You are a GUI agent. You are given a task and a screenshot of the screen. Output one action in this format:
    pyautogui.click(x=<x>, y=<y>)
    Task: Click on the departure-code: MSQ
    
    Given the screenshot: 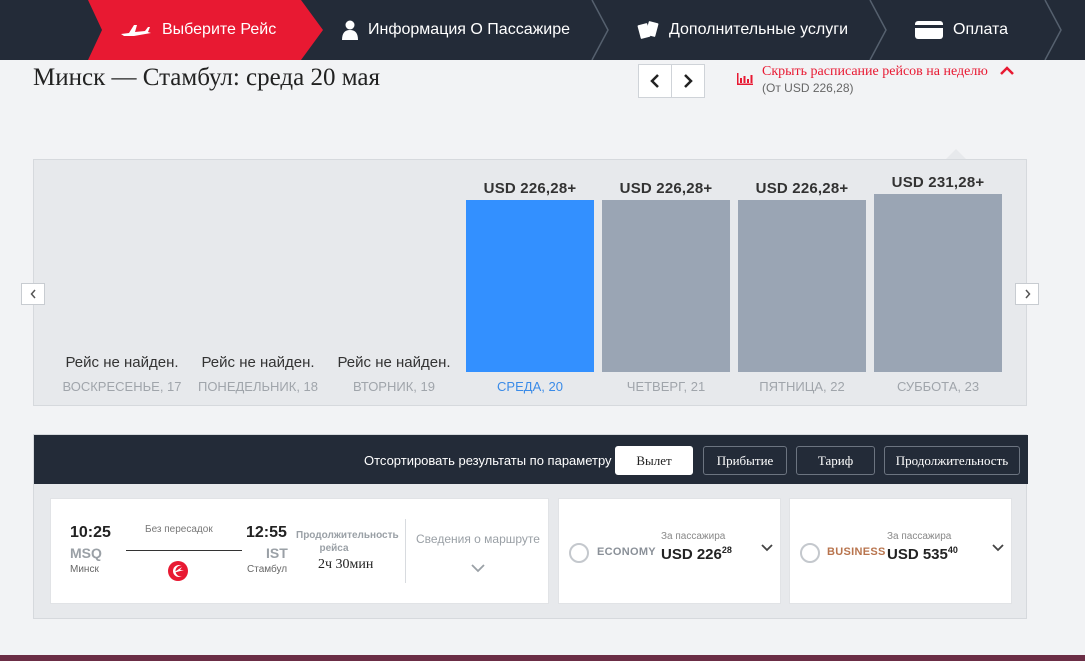 What is the action you would take?
    pyautogui.click(x=86, y=553)
    